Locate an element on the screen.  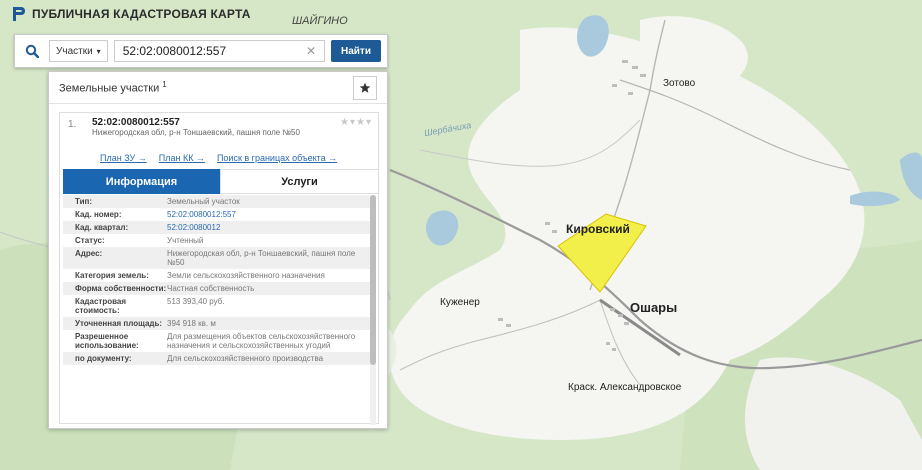
row-value-link: 52:02:0080012:557 is located at coordinates (269, 214).